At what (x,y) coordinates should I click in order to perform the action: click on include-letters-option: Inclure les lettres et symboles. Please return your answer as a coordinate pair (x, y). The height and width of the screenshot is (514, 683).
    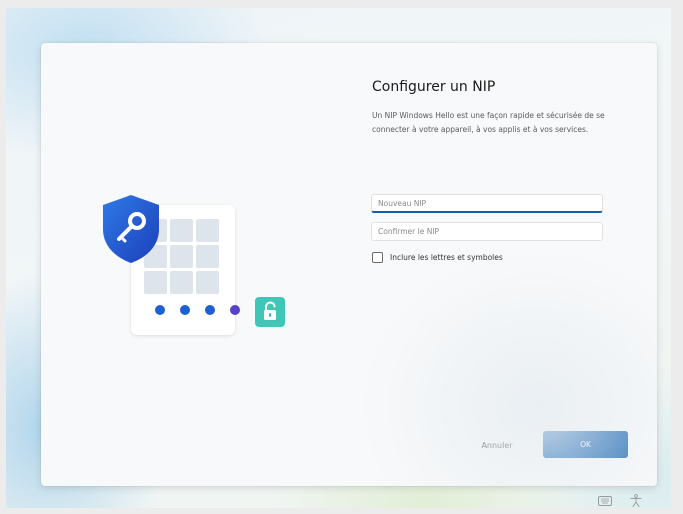
    Looking at the image, I should click on (437, 257).